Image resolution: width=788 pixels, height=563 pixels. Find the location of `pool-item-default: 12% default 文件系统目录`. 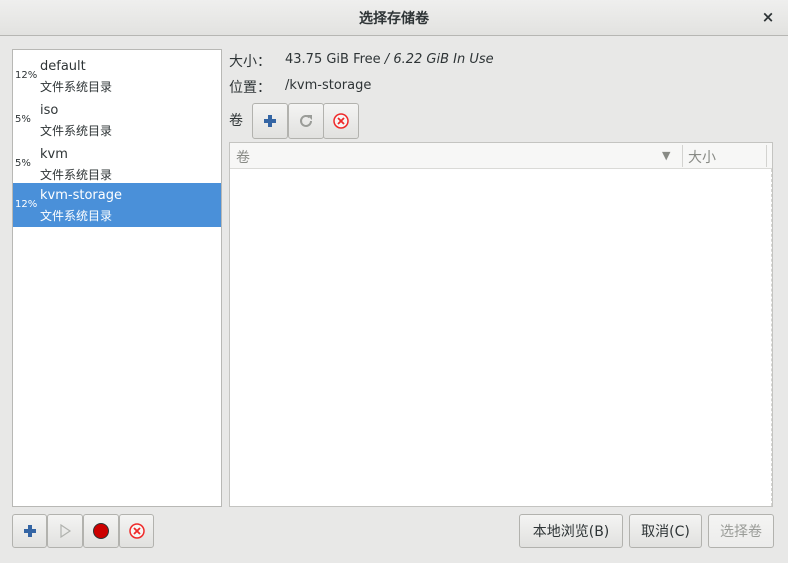

pool-item-default: 12% default 文件系统目录 is located at coordinates (117, 76).